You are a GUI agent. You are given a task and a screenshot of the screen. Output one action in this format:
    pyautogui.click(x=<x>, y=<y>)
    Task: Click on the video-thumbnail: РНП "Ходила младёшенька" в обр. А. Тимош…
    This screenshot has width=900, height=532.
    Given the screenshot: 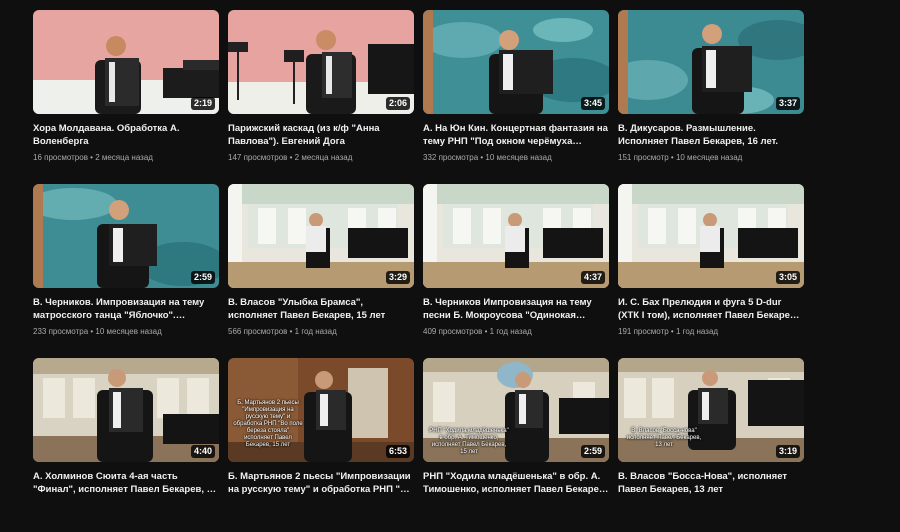 What is the action you would take?
    pyautogui.click(x=516, y=410)
    